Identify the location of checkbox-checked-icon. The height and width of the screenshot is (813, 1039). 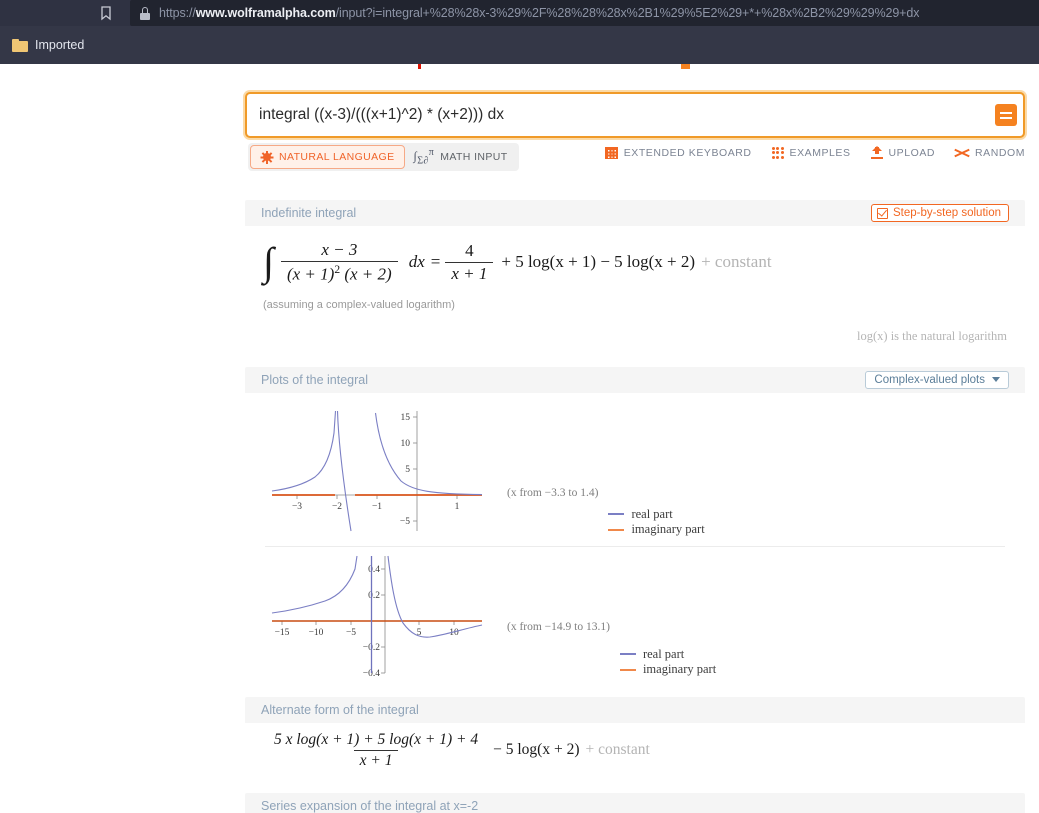
(882, 213).